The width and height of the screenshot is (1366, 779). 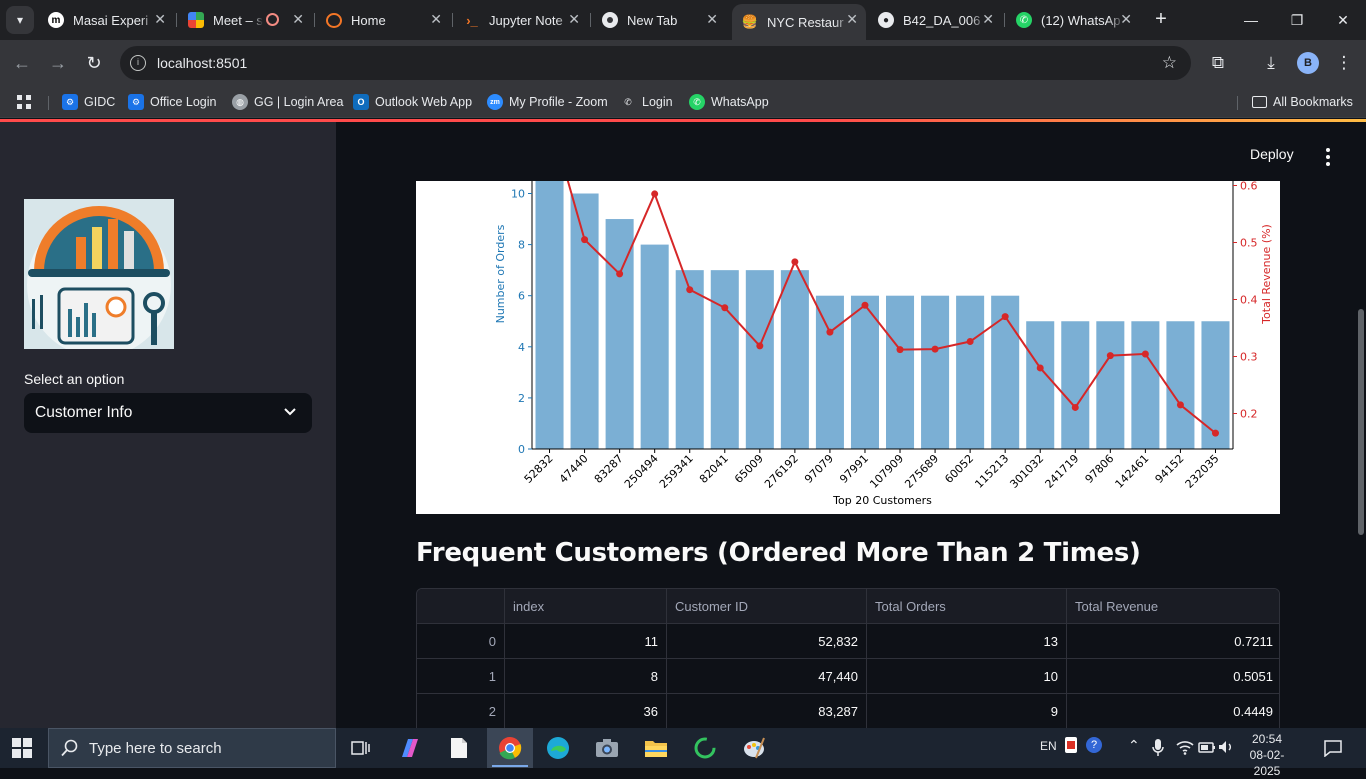 What do you see at coordinates (361, 748) in the screenshot?
I see `task-view-icon` at bounding box center [361, 748].